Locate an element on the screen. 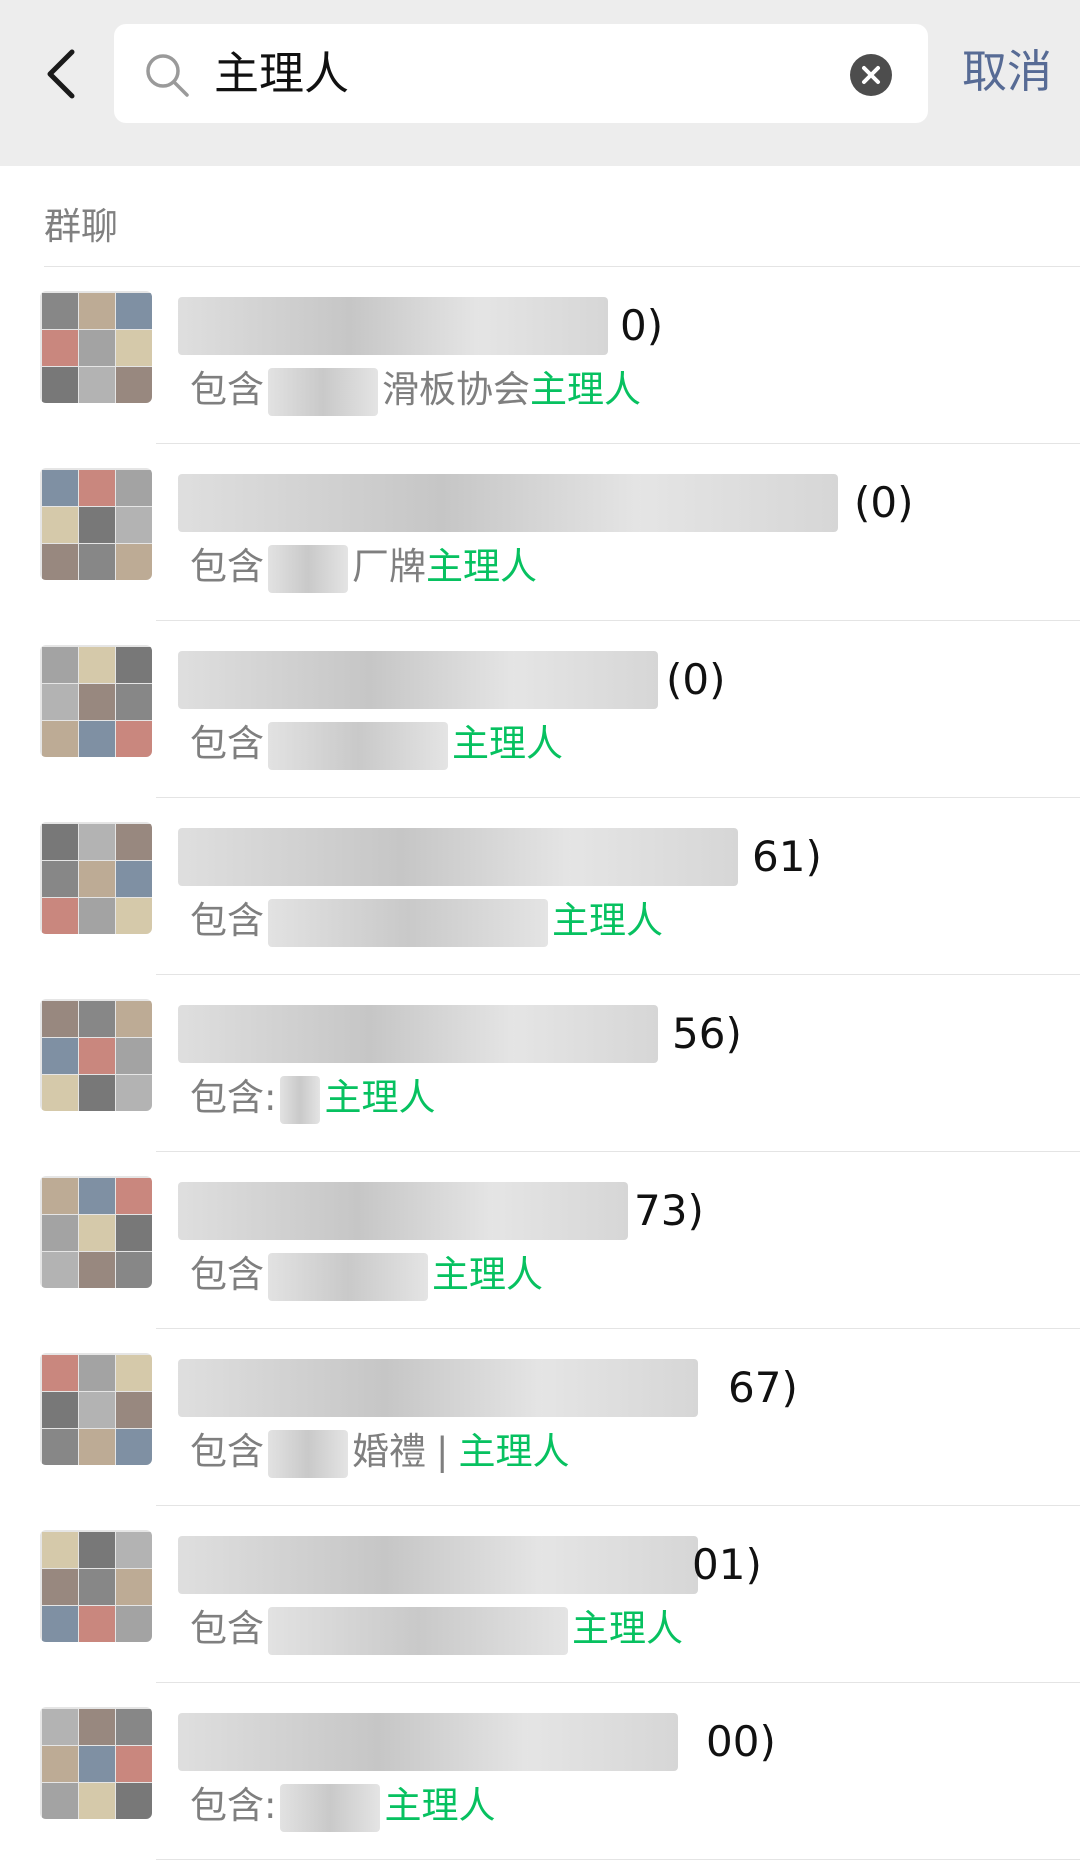 The width and height of the screenshot is (1080, 1865). match-prefix: 包含: is located at coordinates (233, 1097).